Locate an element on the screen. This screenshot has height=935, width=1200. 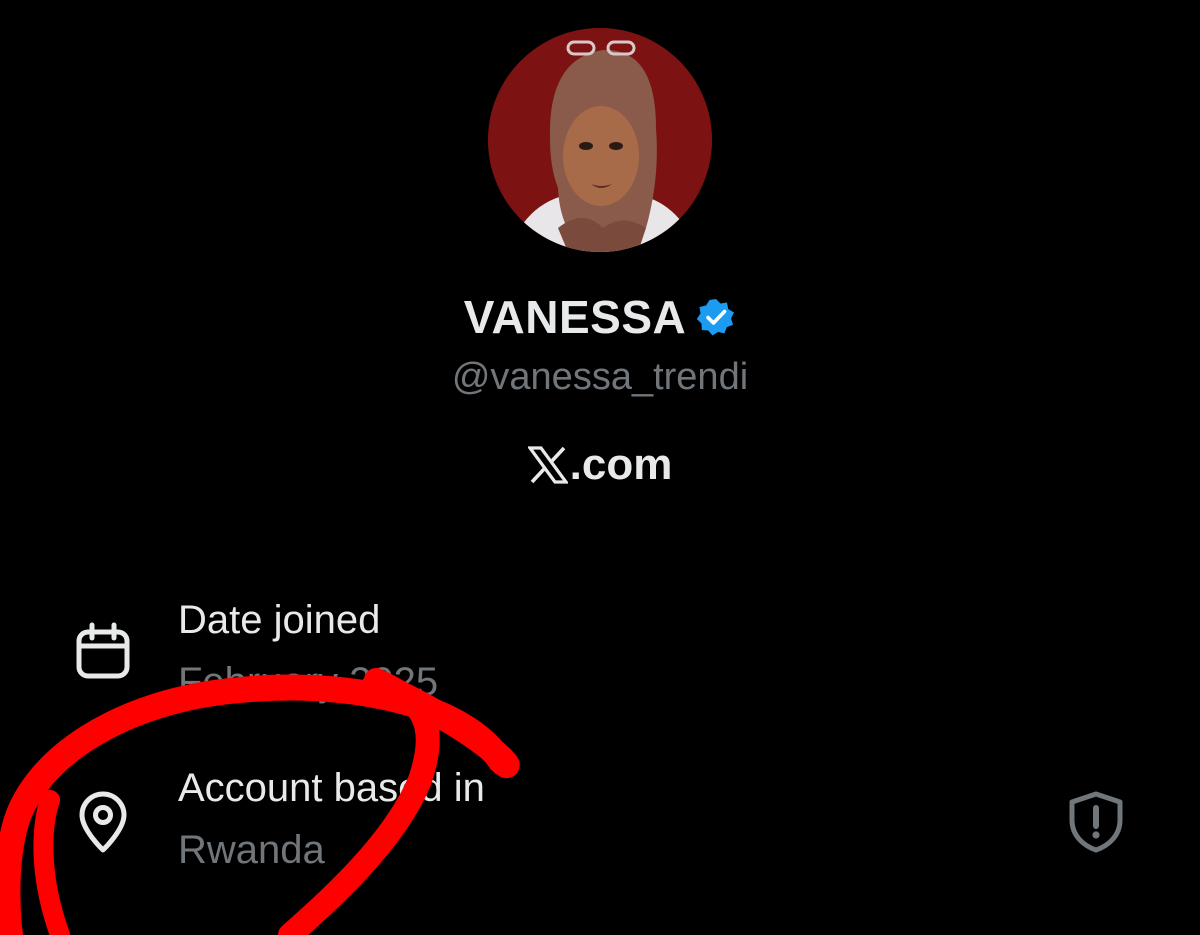
date-joined-value: February 2025 is located at coordinates (308, 682).